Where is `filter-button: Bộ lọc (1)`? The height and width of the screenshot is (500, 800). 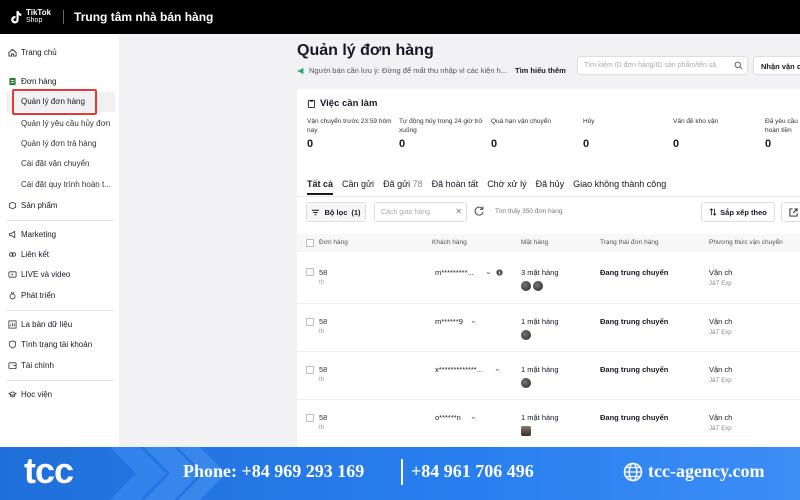
filter-button: Bộ lọc (1) is located at coordinates (336, 212).